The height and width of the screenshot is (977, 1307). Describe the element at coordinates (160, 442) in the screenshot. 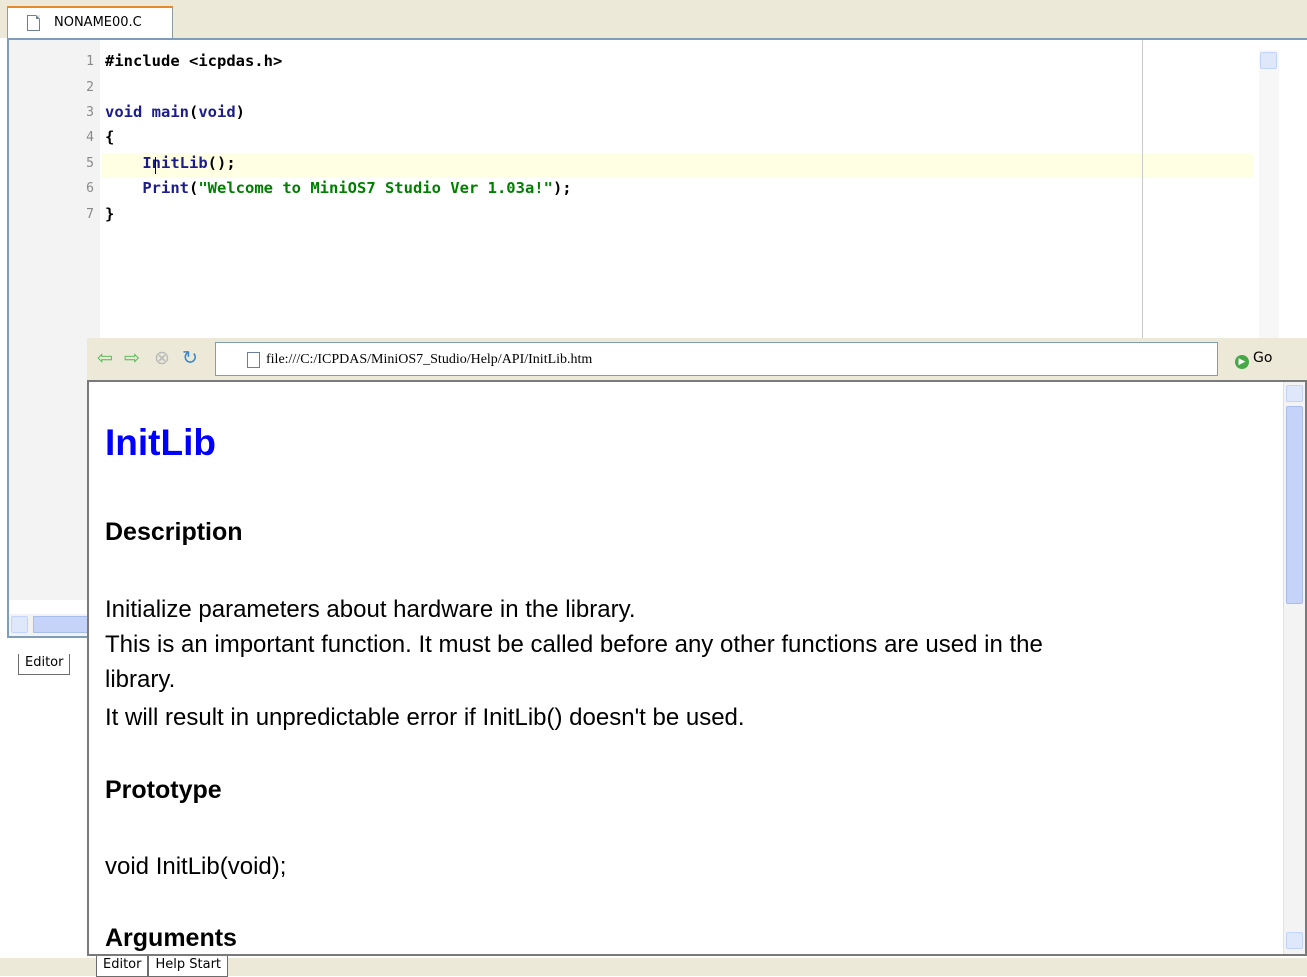

I see `page-title: InitLib` at that location.